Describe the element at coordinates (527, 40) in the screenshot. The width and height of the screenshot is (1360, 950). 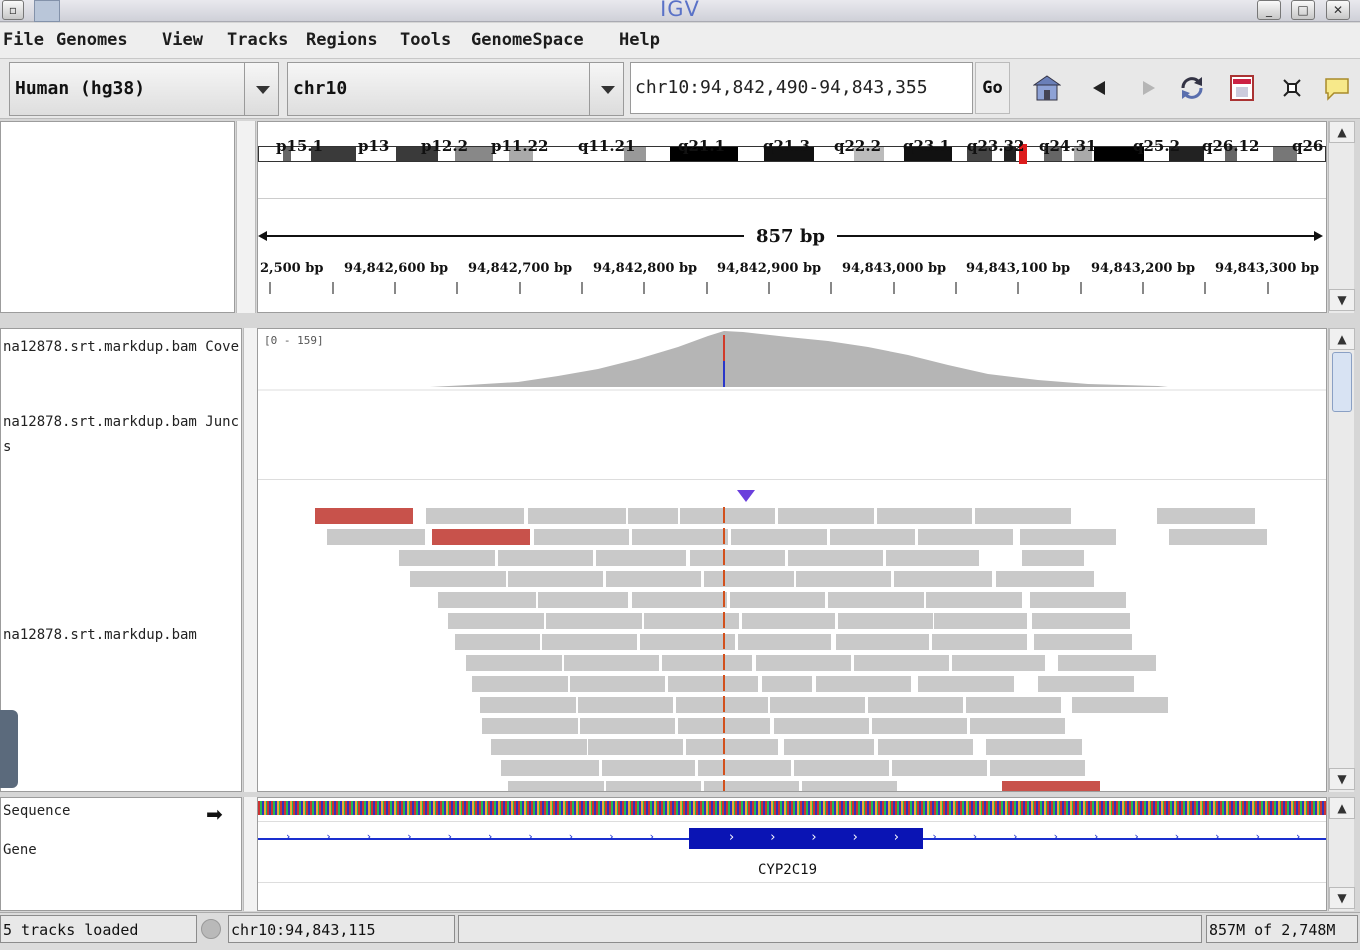
I see `menu-genomespace: GenomeSpace` at that location.